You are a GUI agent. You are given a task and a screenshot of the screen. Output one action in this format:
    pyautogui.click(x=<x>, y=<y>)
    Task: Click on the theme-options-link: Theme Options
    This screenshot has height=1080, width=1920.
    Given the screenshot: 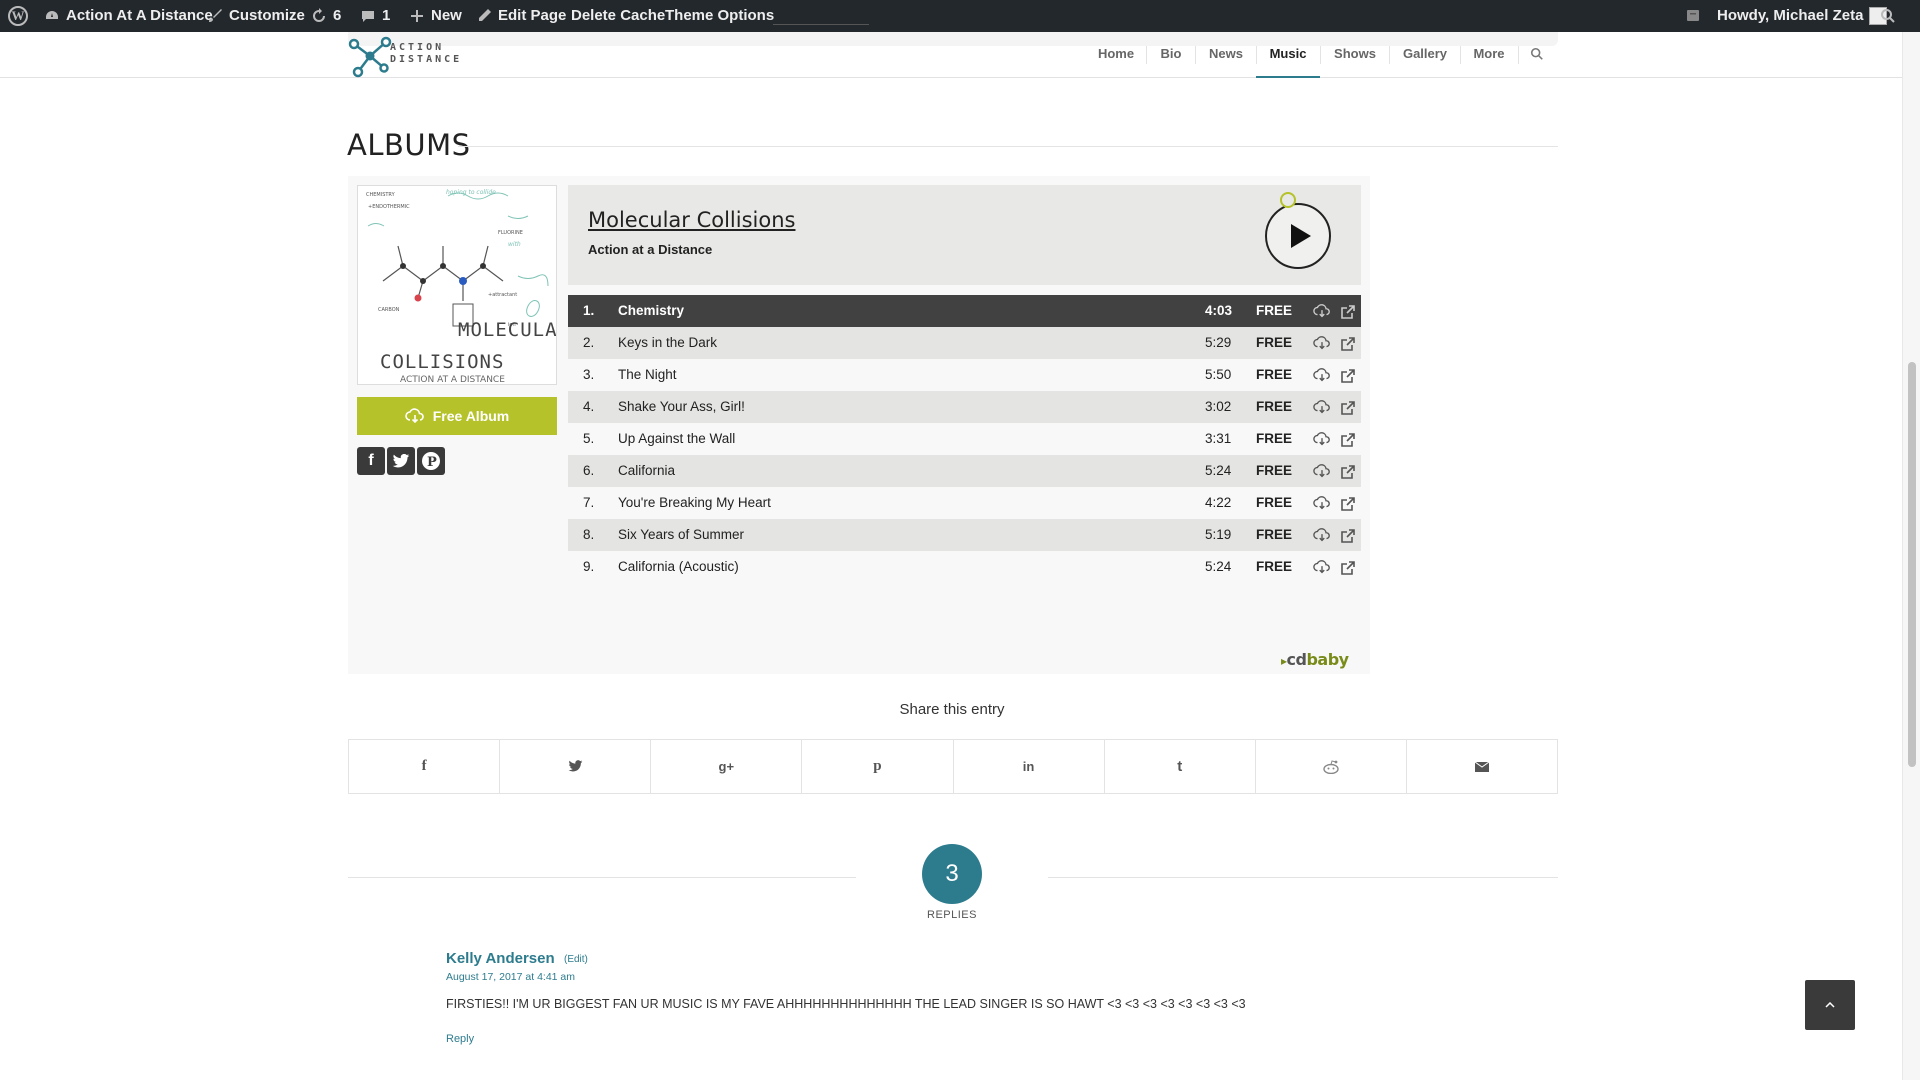 What is the action you would take?
    pyautogui.click(x=719, y=16)
    